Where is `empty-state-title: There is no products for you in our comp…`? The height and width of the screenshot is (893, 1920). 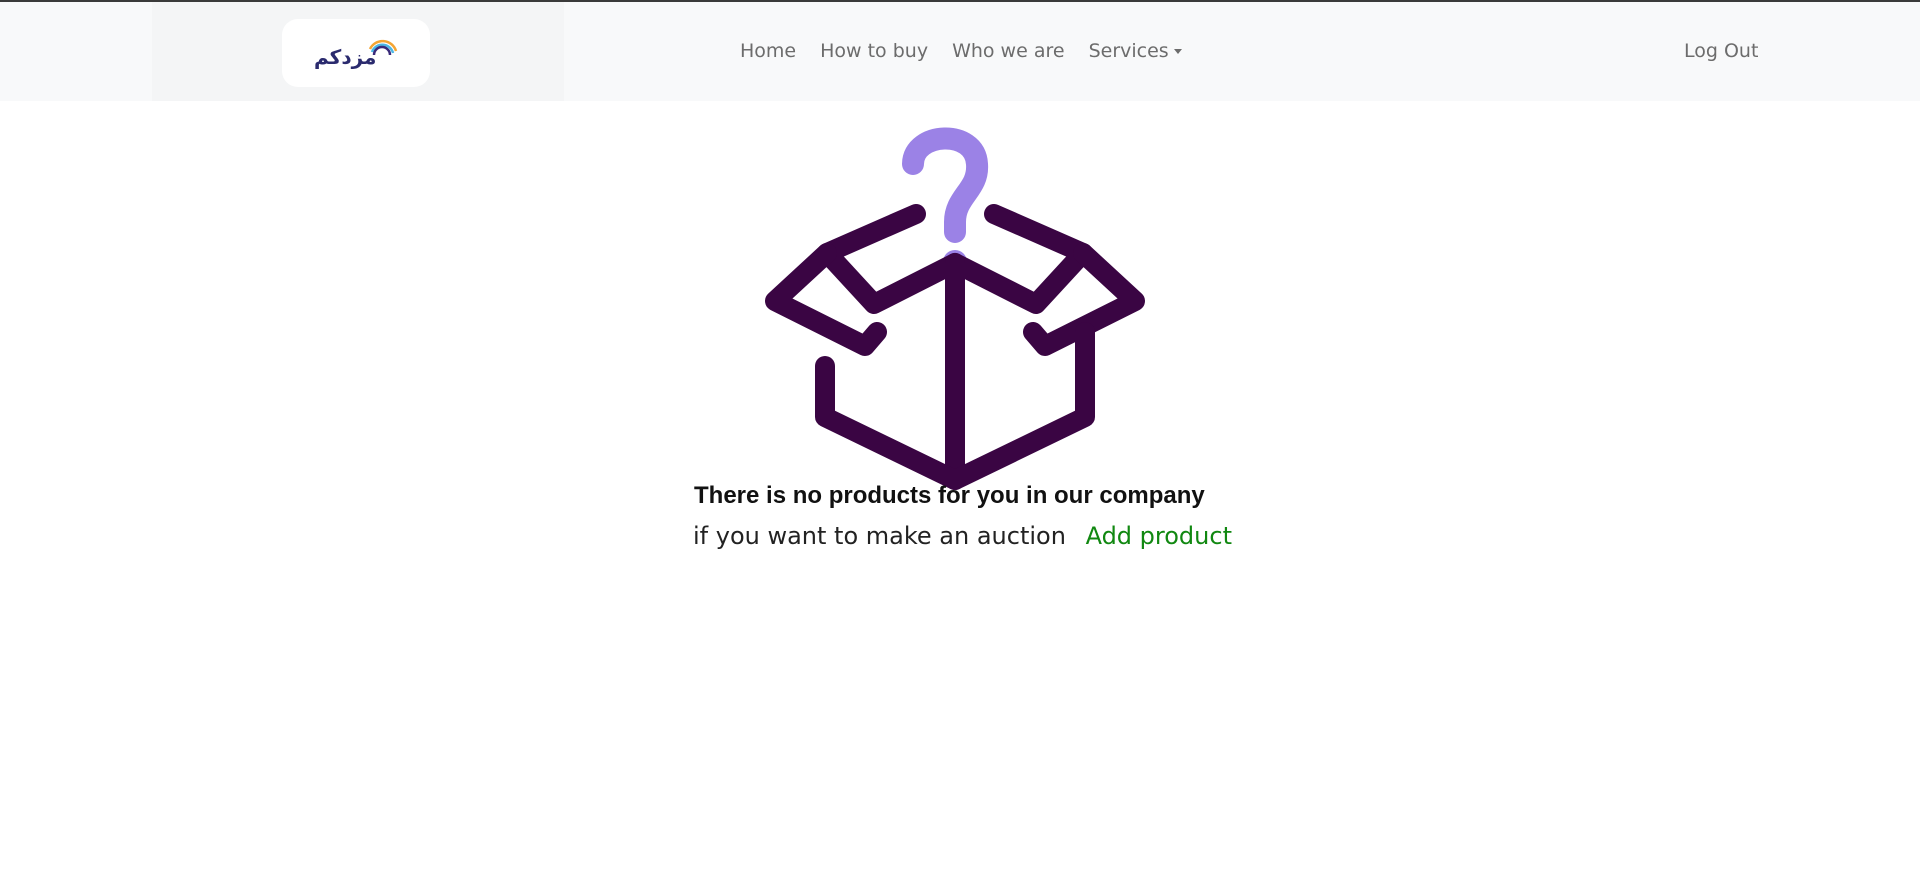 empty-state-title: There is no products for you in our comp… is located at coordinates (949, 495).